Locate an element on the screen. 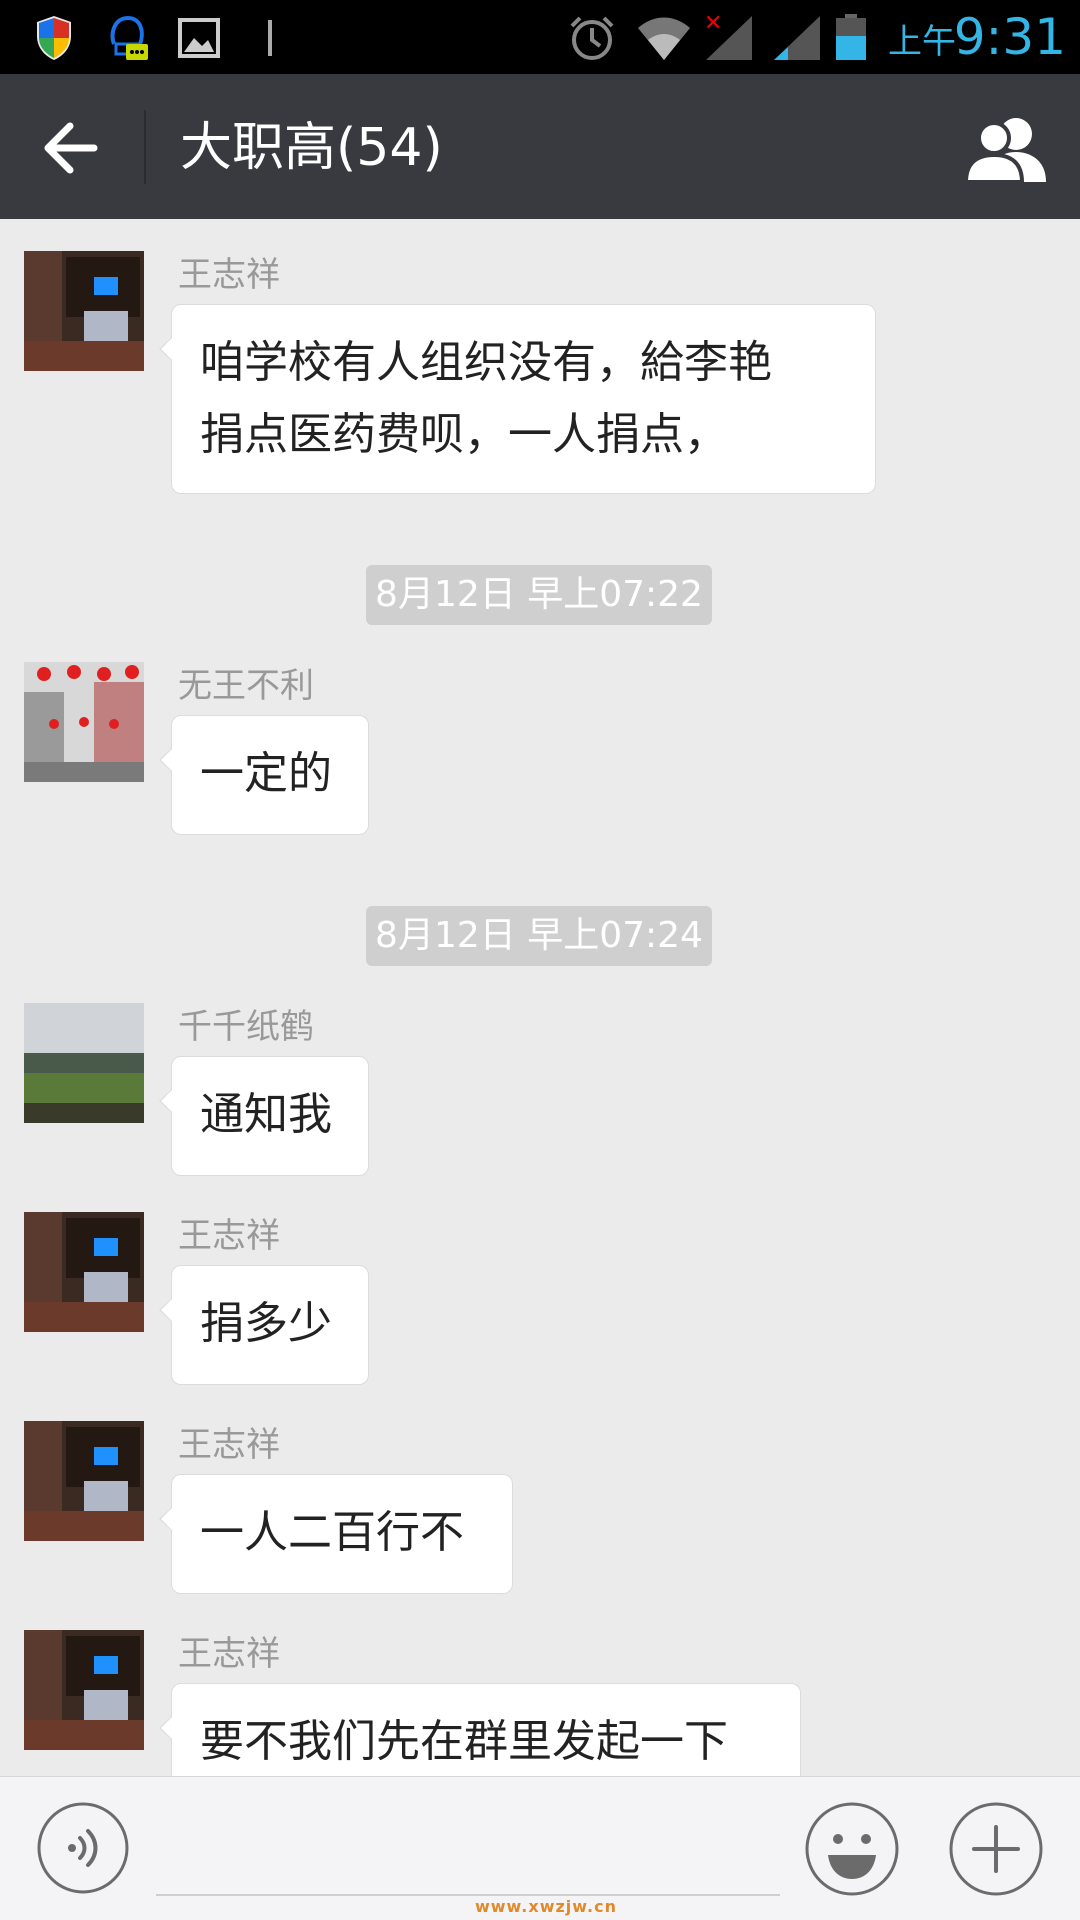  message-text-line: 通知我 is located at coordinates (266, 1114).